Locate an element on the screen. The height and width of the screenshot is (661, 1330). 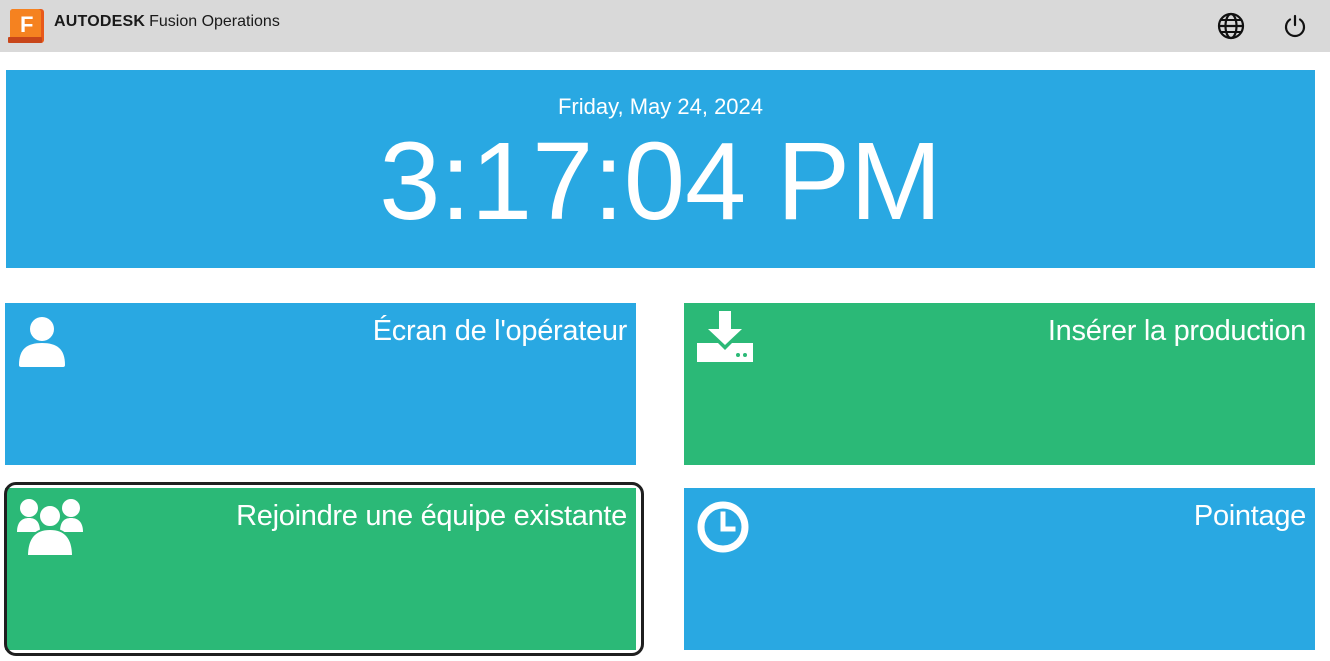
current-date: Friday, May 24, 2024 is located at coordinates (660, 106).